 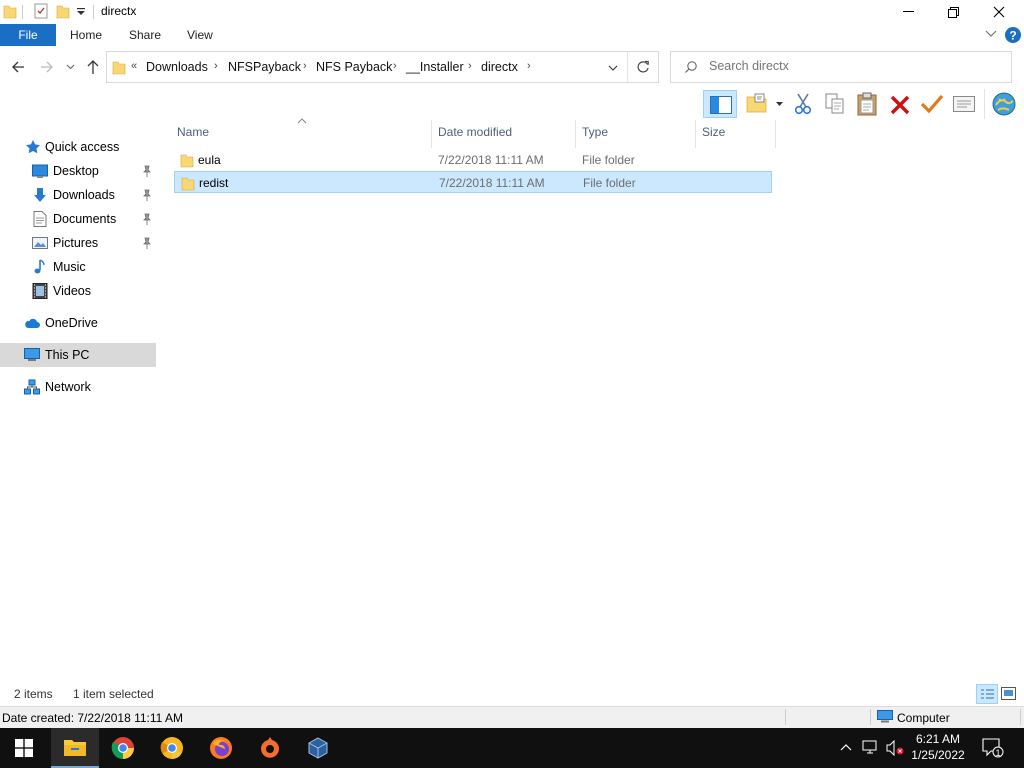 What do you see at coordinates (643, 67) in the screenshot?
I see `refresh-icon` at bounding box center [643, 67].